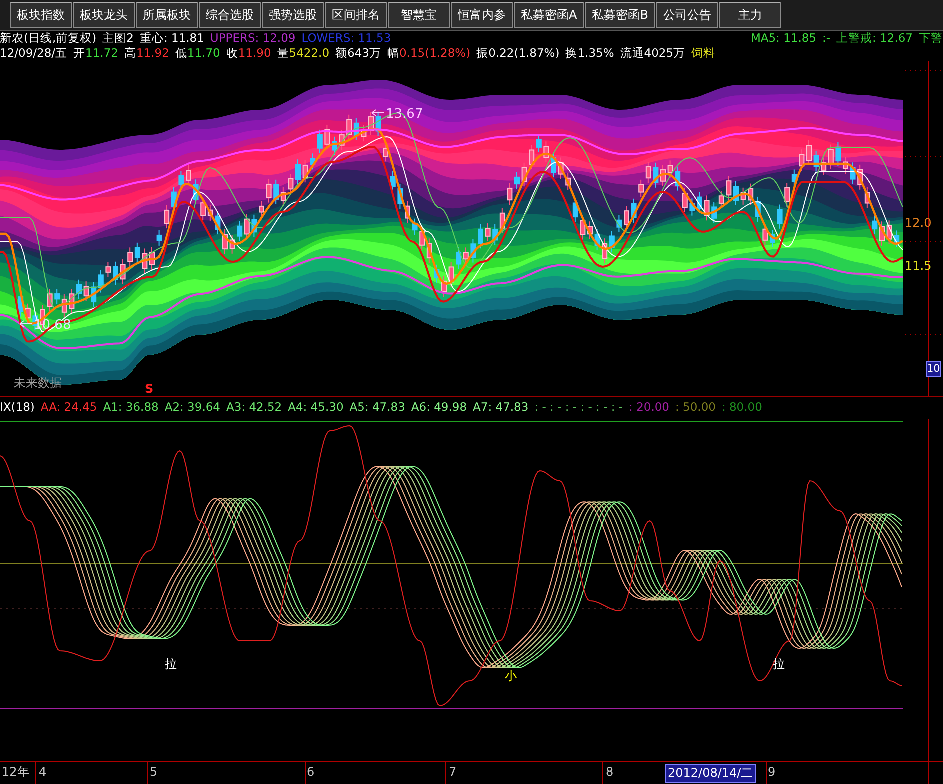 The height and width of the screenshot is (784, 943). What do you see at coordinates (649, 407) in the screenshot?
I see `indicator-reading: : 20.00` at bounding box center [649, 407].